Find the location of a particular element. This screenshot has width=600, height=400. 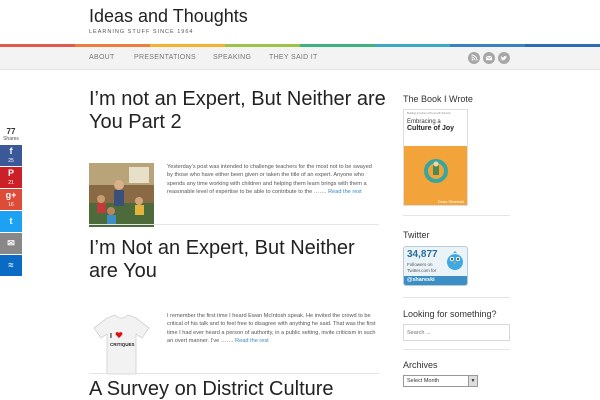

pinterest-share-button: P 21 is located at coordinates (11, 177).